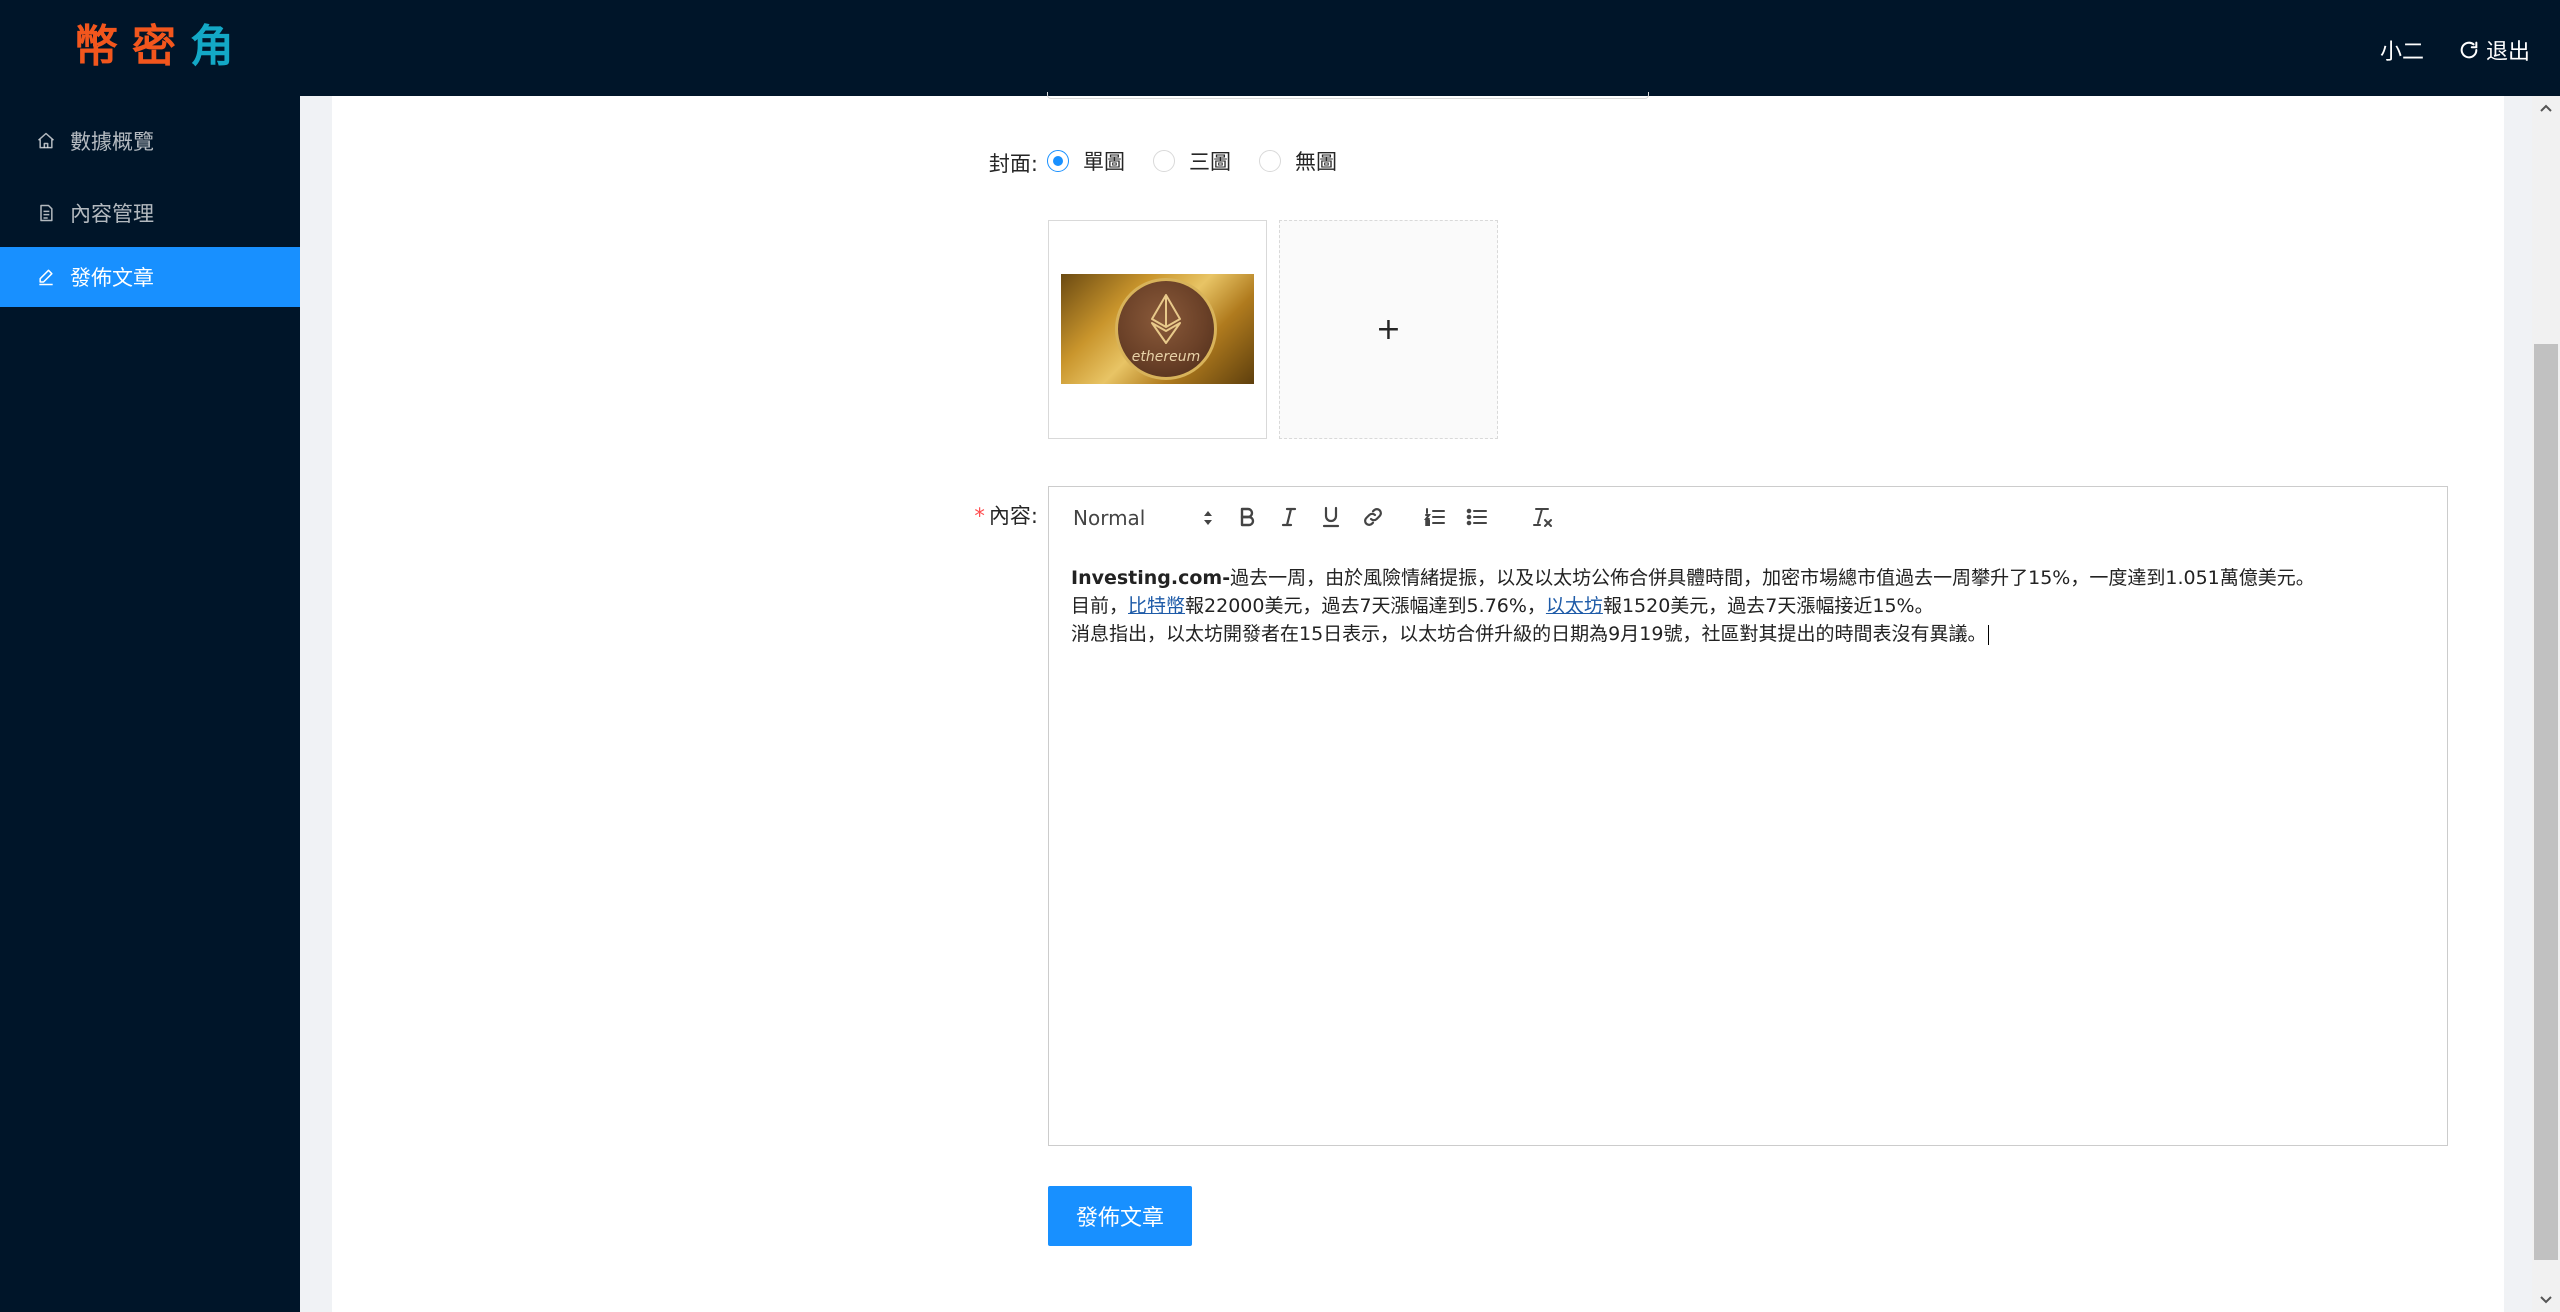  I want to click on sidebar-item-label: 數據概覽, so click(112, 142).